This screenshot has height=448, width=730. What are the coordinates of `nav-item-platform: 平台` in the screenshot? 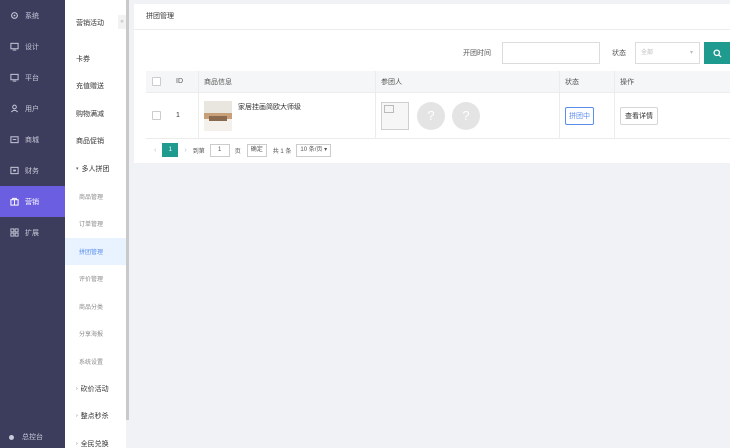 It's located at (32, 77).